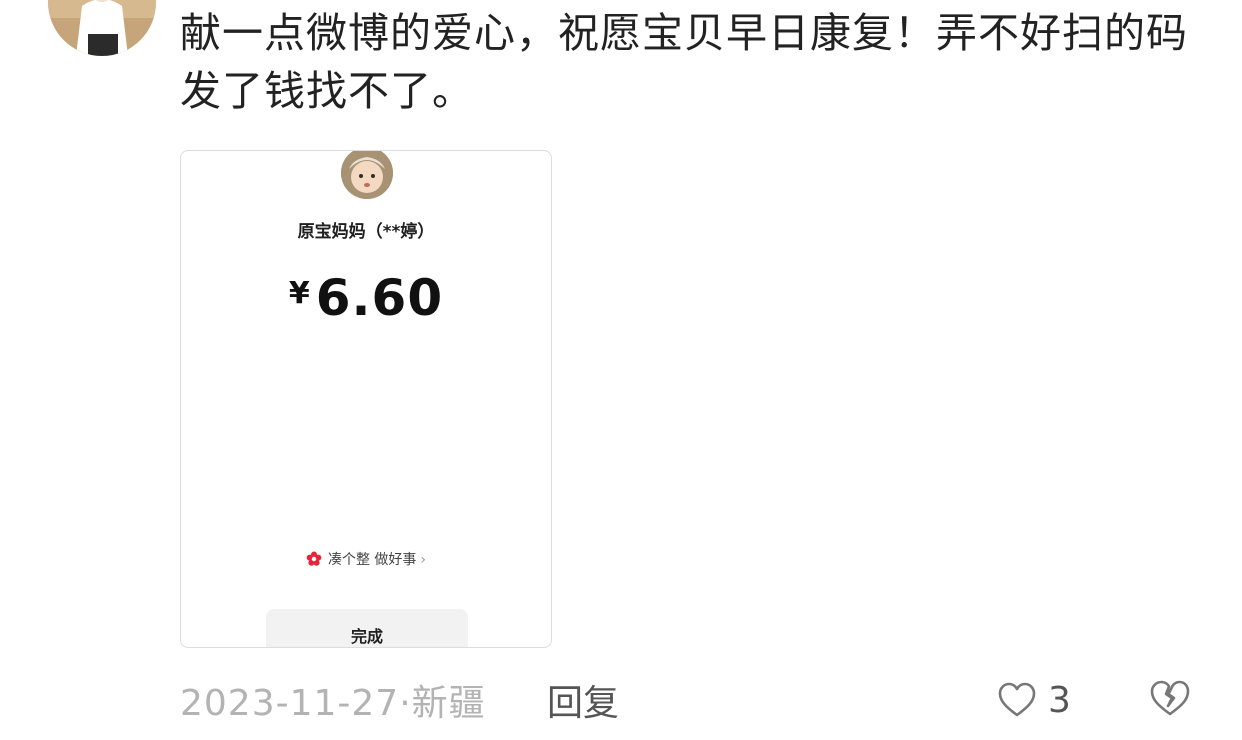  I want to click on currency-symbol: ¥, so click(299, 293).